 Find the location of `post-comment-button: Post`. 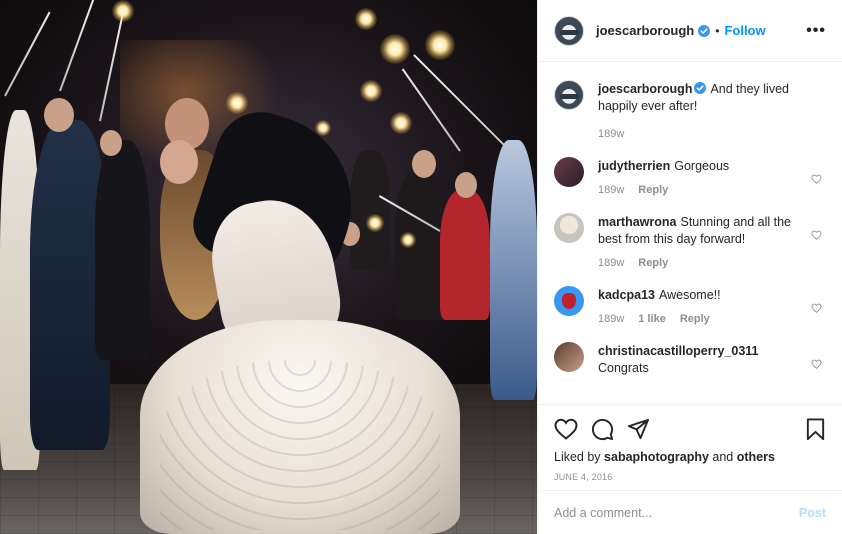

post-comment-button: Post is located at coordinates (812, 513).